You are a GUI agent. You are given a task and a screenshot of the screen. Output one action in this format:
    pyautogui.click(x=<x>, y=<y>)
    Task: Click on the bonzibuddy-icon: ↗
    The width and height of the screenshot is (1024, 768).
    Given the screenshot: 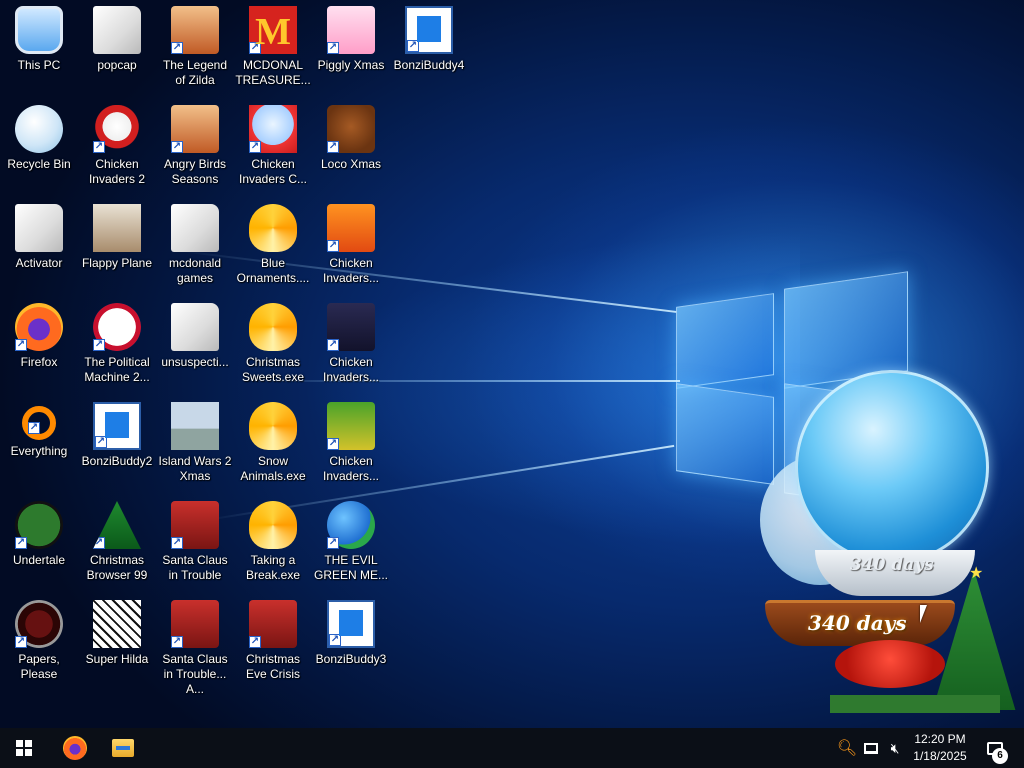 What is the action you would take?
    pyautogui.click(x=351, y=624)
    